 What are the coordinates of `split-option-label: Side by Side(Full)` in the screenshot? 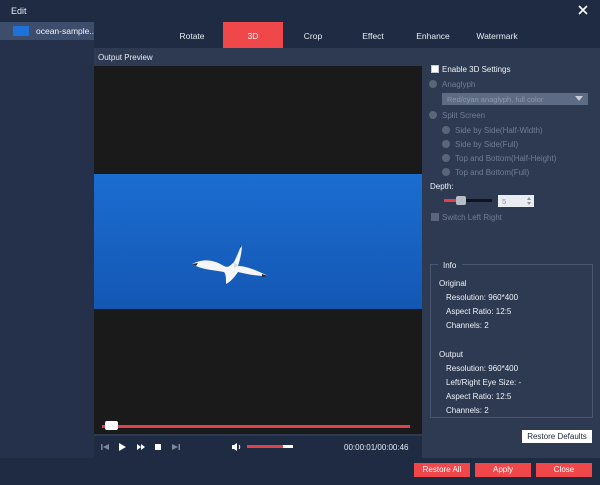 It's located at (487, 144).